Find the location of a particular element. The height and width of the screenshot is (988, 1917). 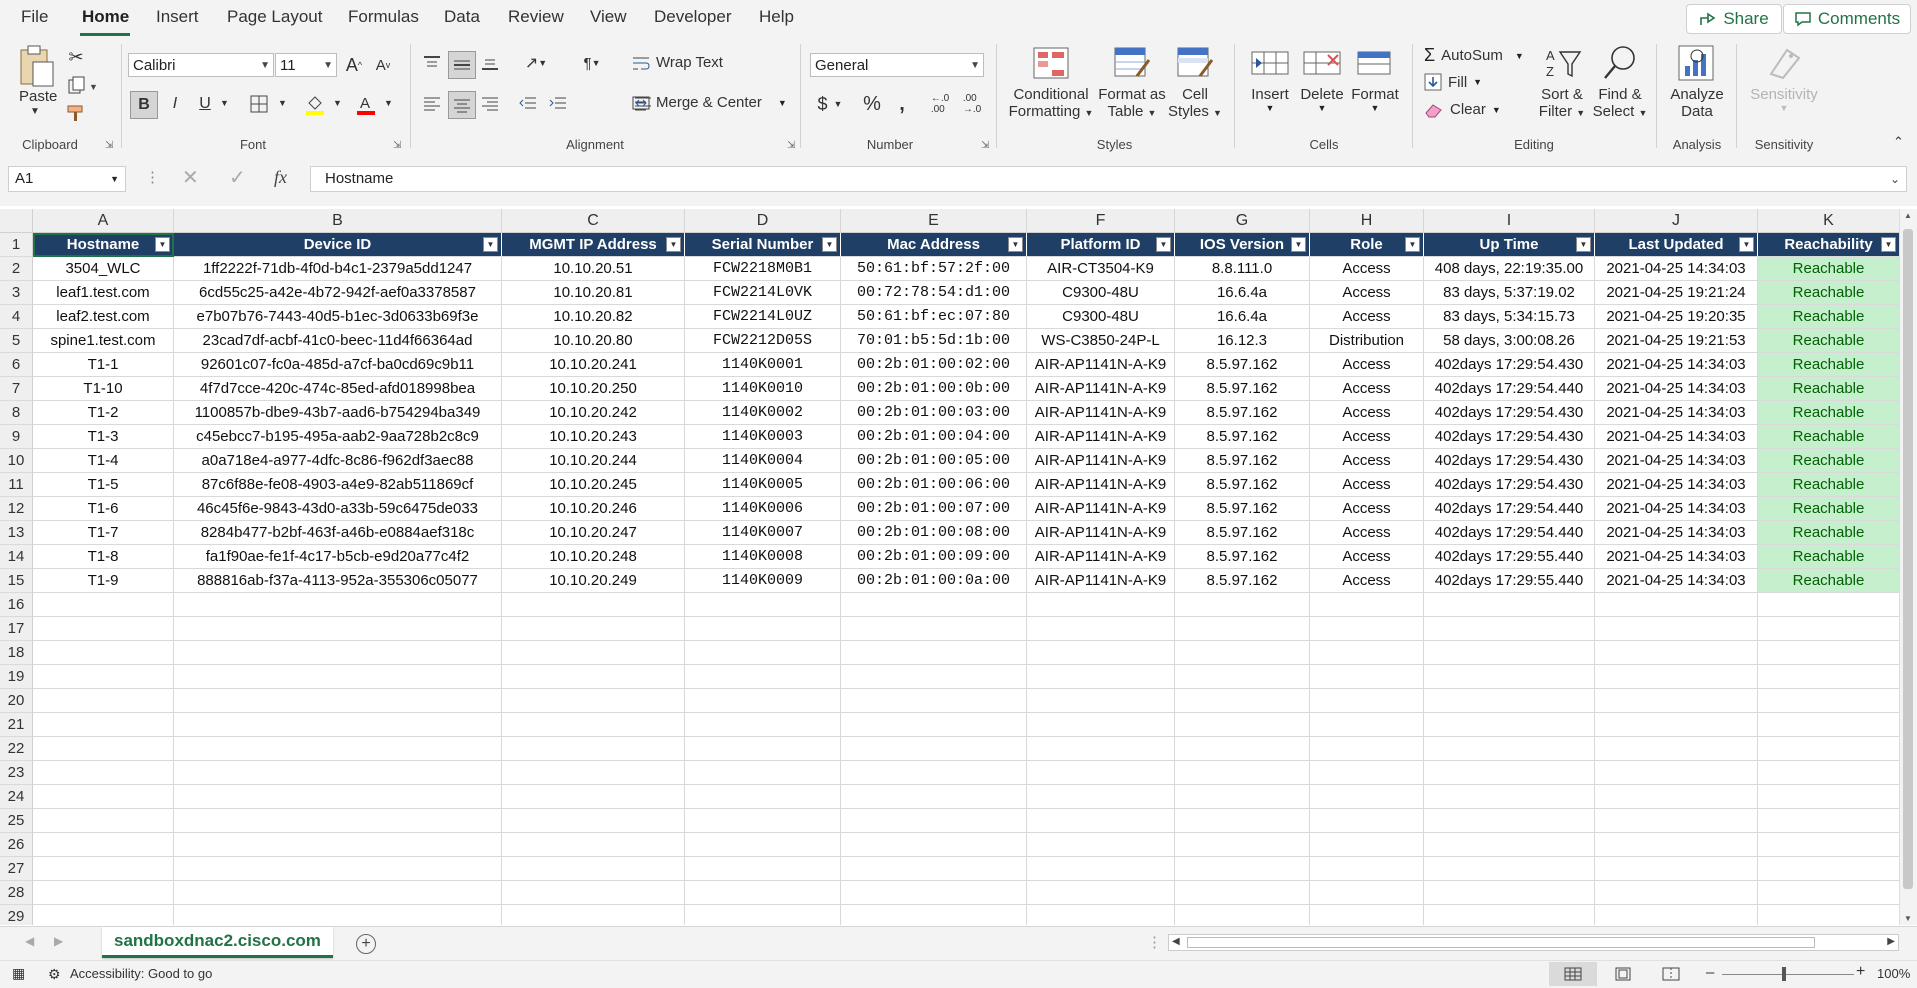

table-cell: 1100857b-dbe9-43b7-aad6-b754294ba349 is located at coordinates (338, 413).